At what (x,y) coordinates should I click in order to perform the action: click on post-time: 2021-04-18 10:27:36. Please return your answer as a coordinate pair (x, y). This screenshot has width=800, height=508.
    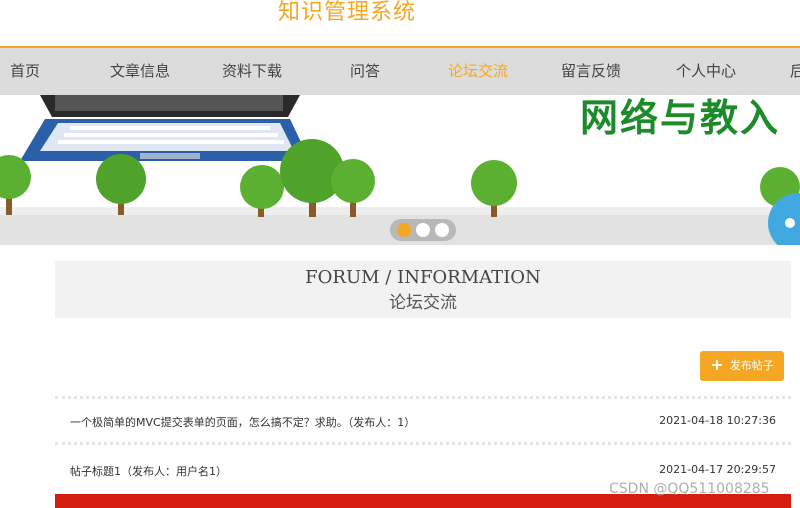
    Looking at the image, I should click on (717, 420).